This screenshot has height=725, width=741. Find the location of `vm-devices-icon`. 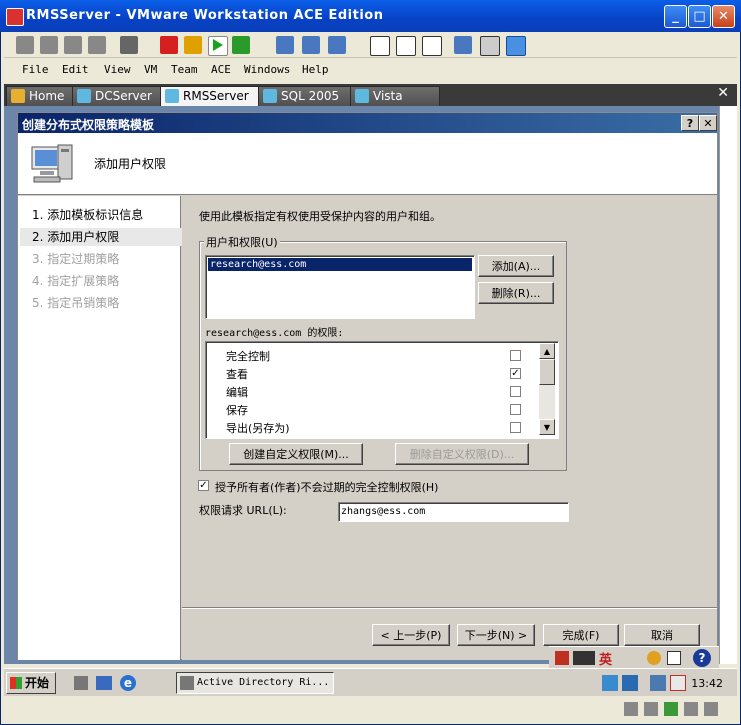

vm-devices-icon is located at coordinates (337, 45).